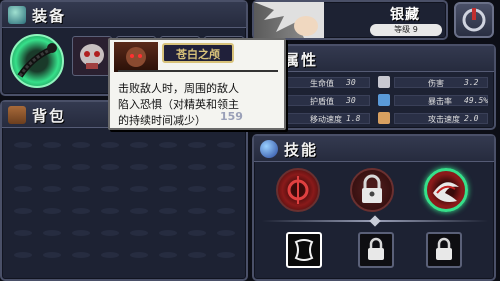 This screenshot has height=281, width=500. What do you see at coordinates (301, 150) in the screenshot?
I see `skills-title: 技能` at bounding box center [301, 150].